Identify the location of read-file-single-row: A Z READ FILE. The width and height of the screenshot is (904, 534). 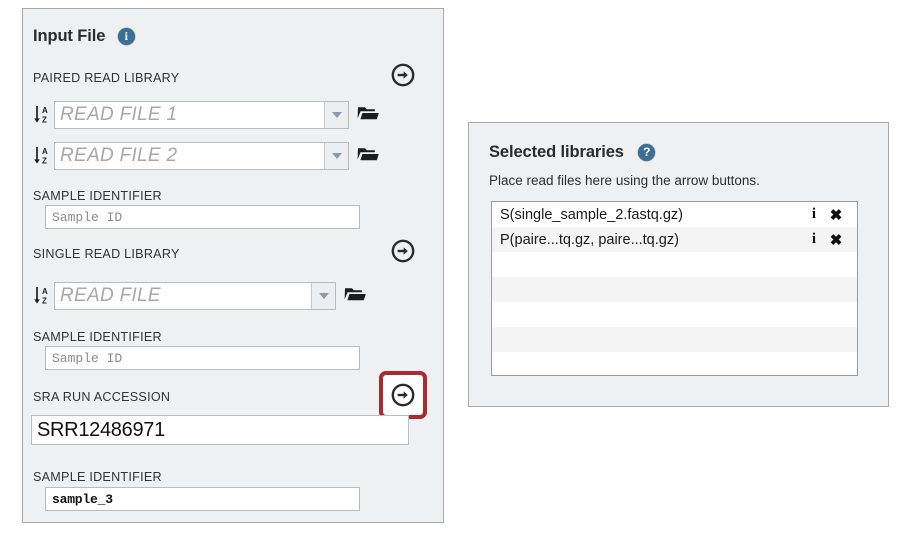
(199, 296).